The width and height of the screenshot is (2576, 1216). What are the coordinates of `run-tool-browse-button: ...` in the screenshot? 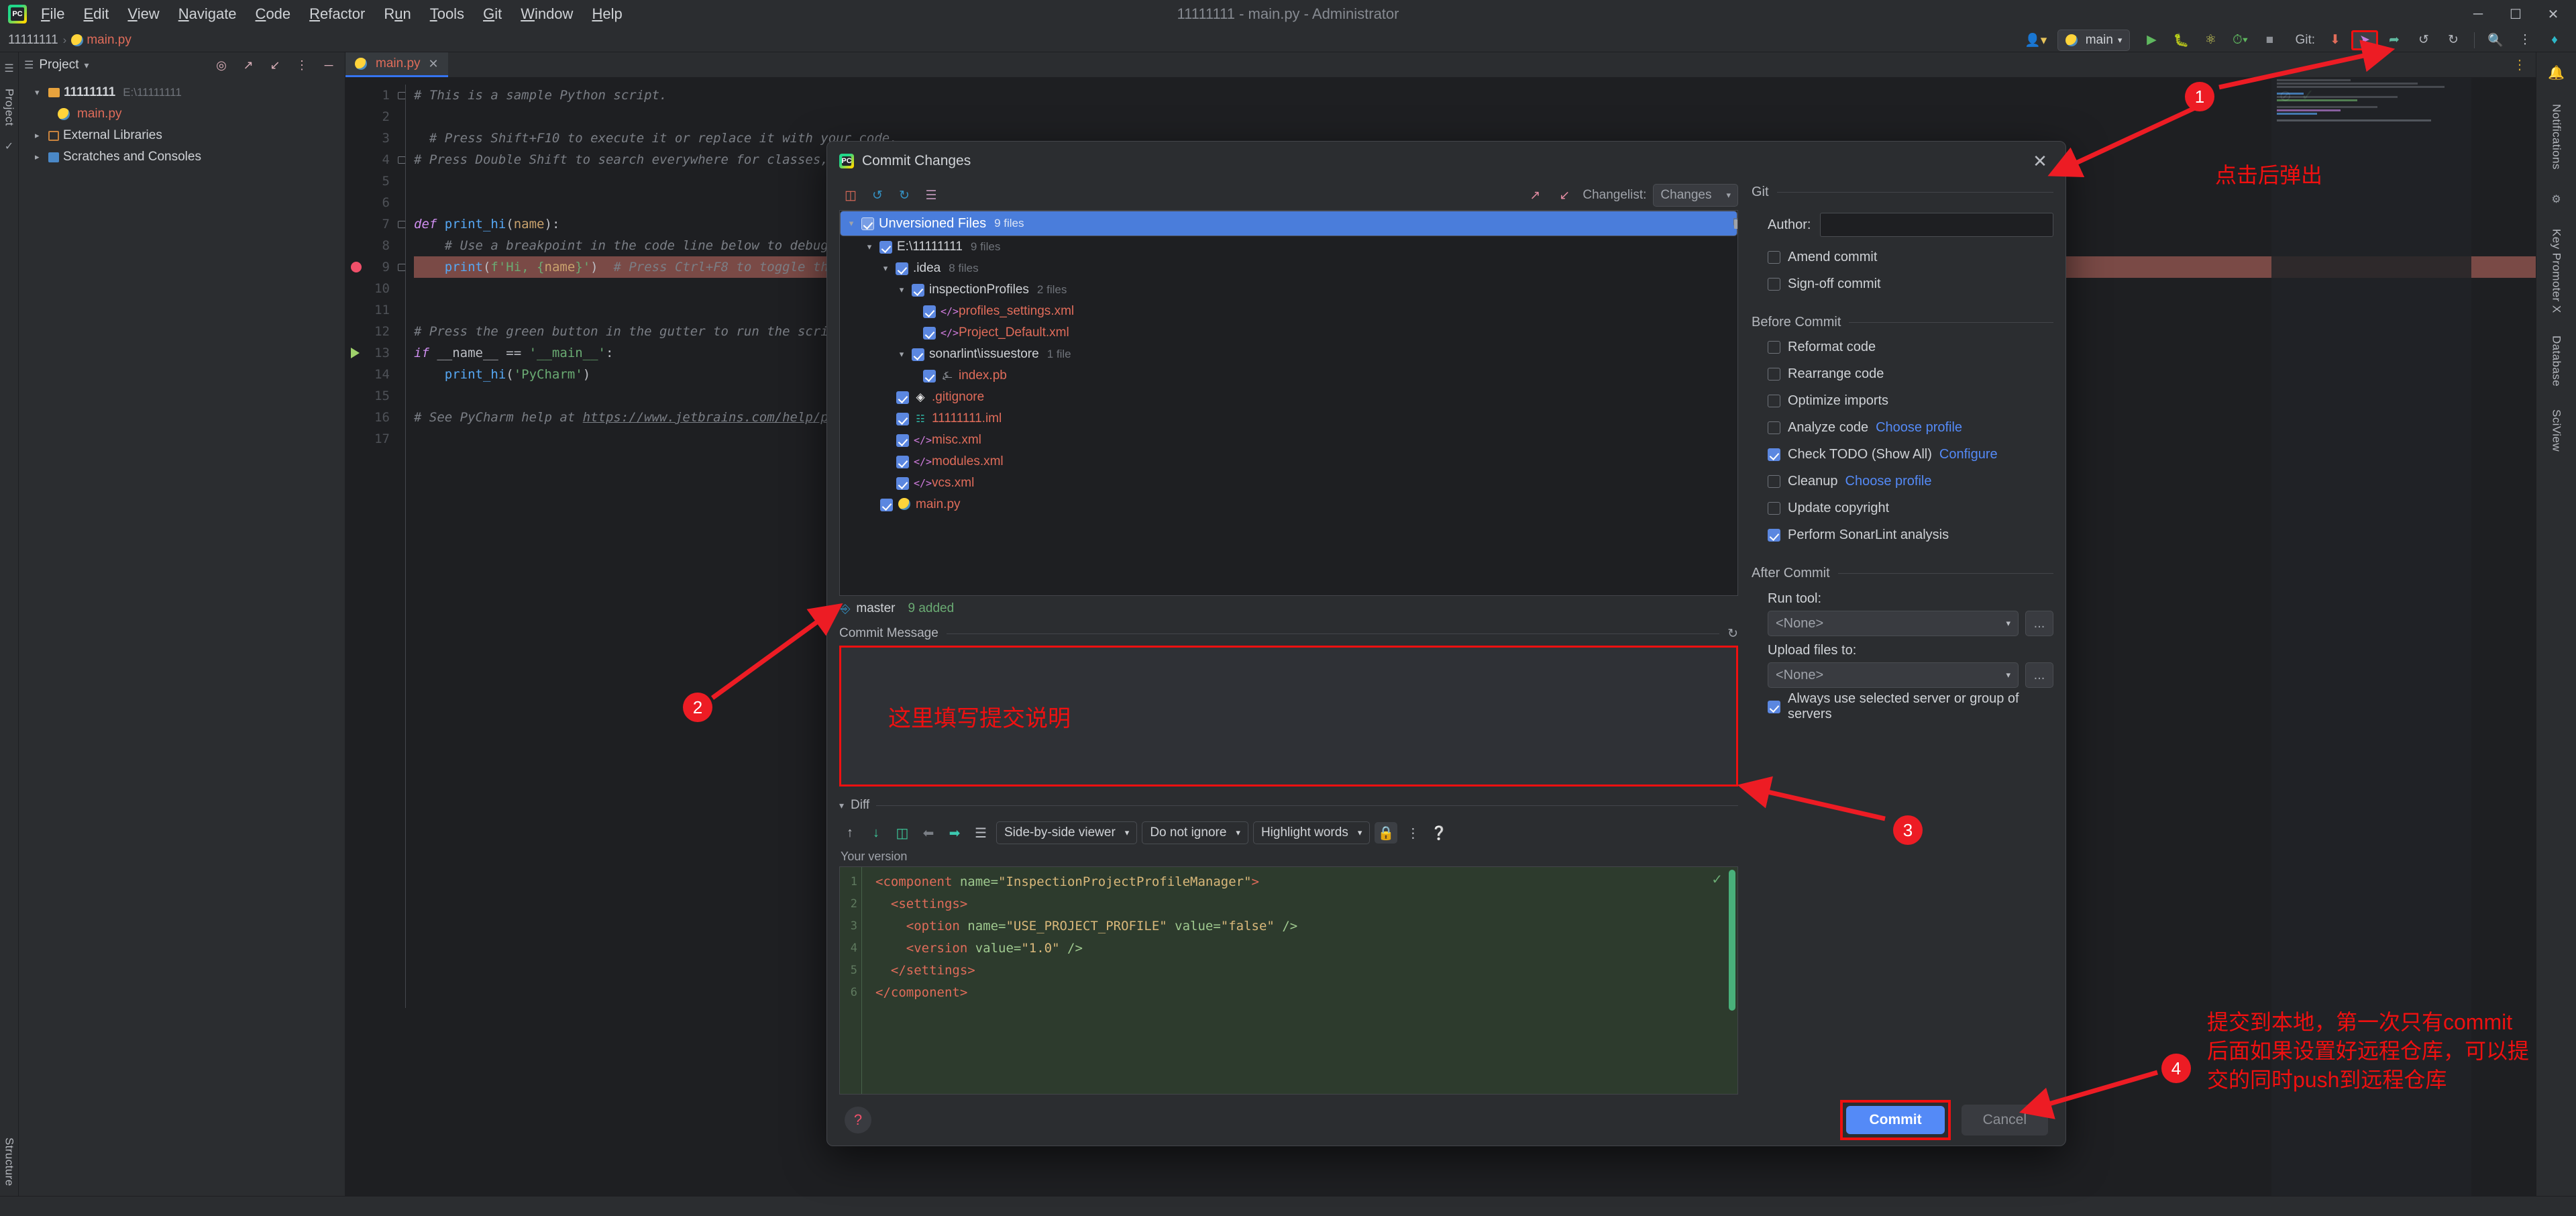 It's located at (2039, 623).